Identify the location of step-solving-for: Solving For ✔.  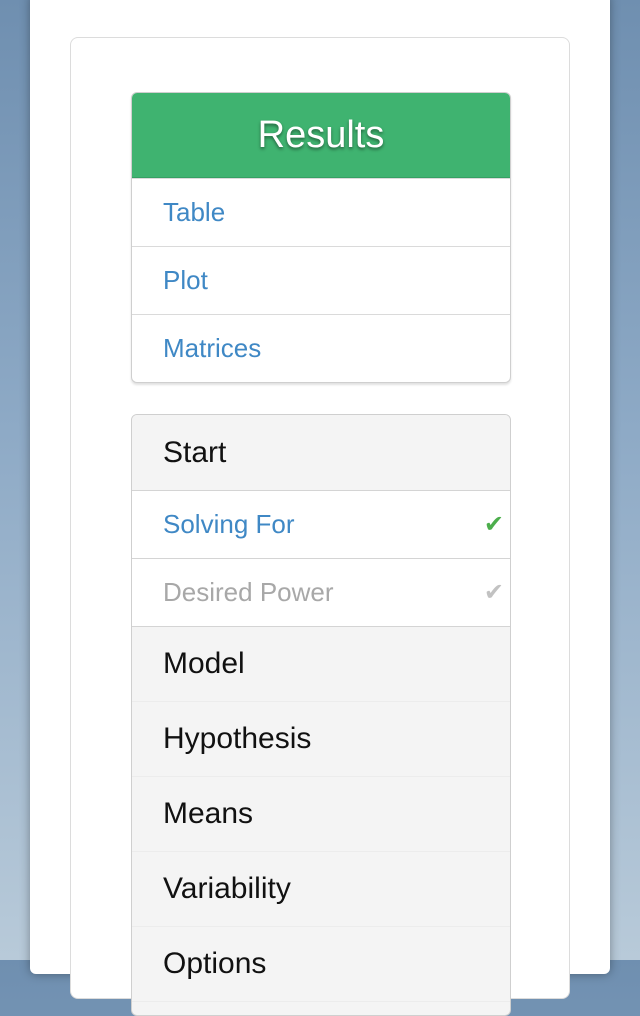
(321, 525).